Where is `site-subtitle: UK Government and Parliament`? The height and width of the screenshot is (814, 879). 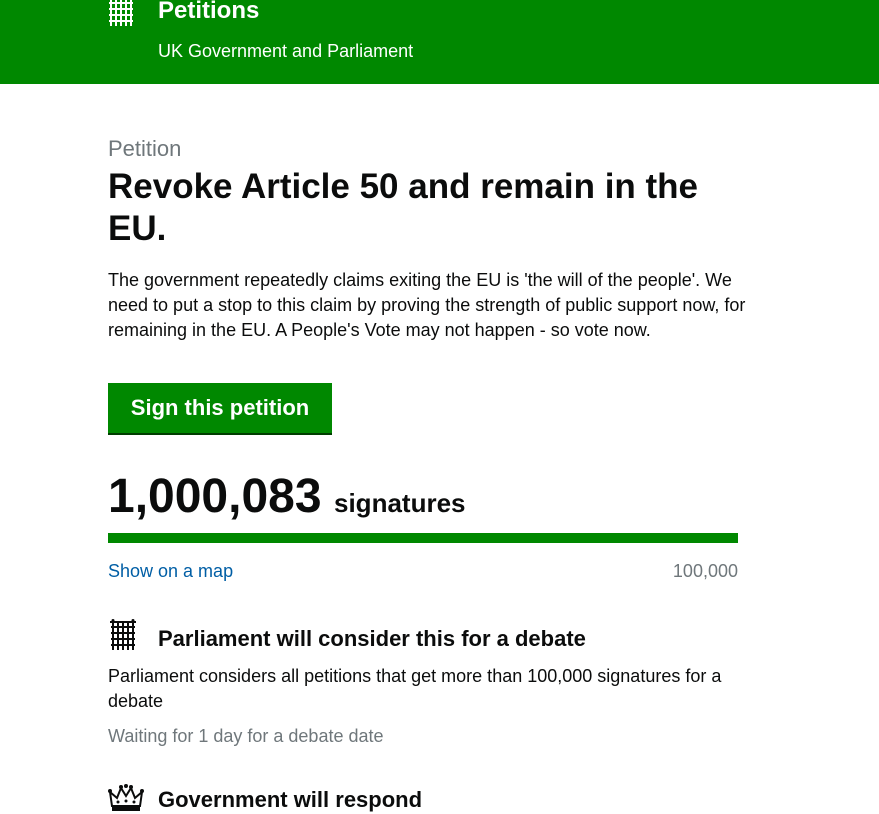
site-subtitle: UK Government and Parliament is located at coordinates (286, 51).